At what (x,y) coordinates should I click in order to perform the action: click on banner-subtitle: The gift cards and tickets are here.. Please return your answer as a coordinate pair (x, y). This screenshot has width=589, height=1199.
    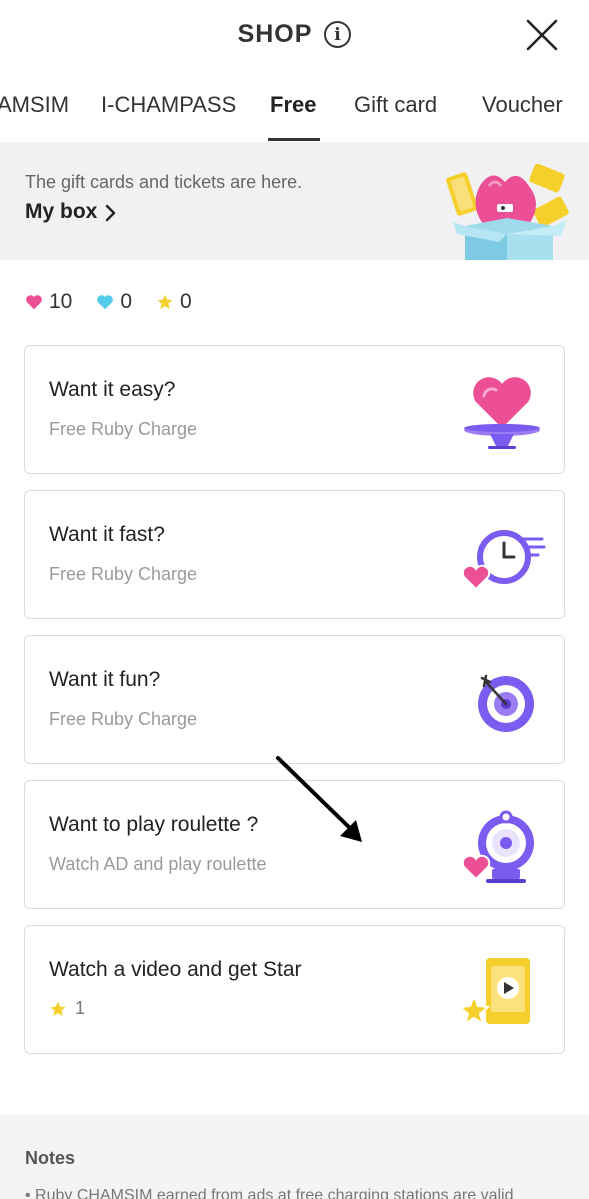
    Looking at the image, I should click on (164, 182).